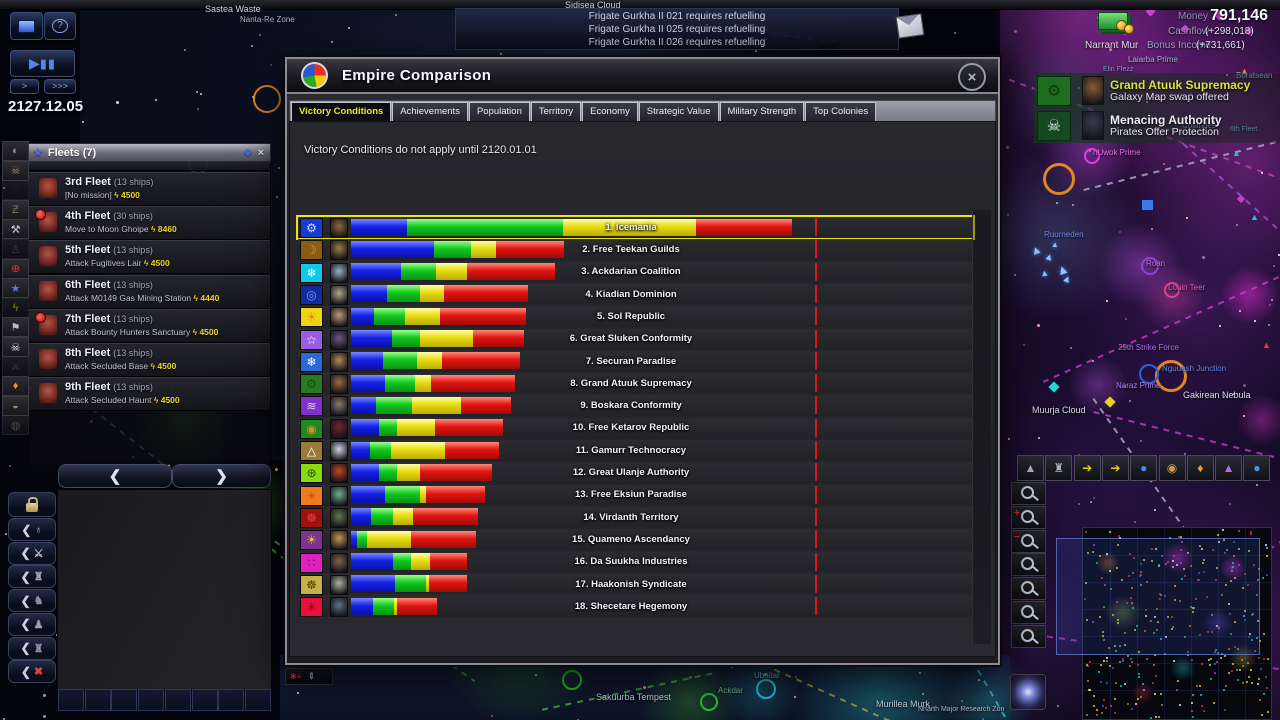 The width and height of the screenshot is (1280, 720). Describe the element at coordinates (499, 111) in the screenshot. I see `tab-population: Population` at that location.